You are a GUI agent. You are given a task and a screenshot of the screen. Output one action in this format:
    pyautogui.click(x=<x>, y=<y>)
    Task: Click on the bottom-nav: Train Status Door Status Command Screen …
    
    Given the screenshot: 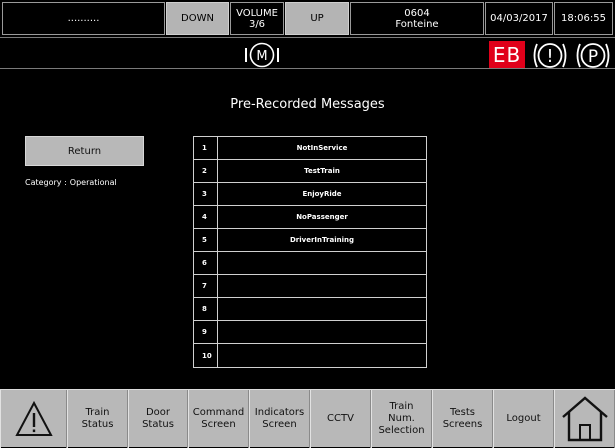 What is the action you would take?
    pyautogui.click(x=307, y=418)
    